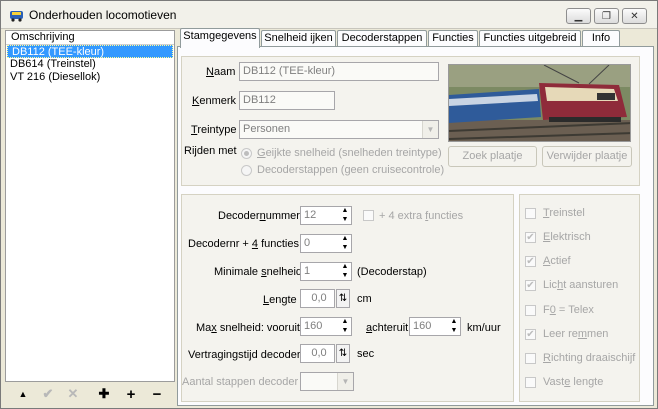 This screenshot has height=409, width=658. I want to click on vertraging-unit: sec, so click(366, 354).